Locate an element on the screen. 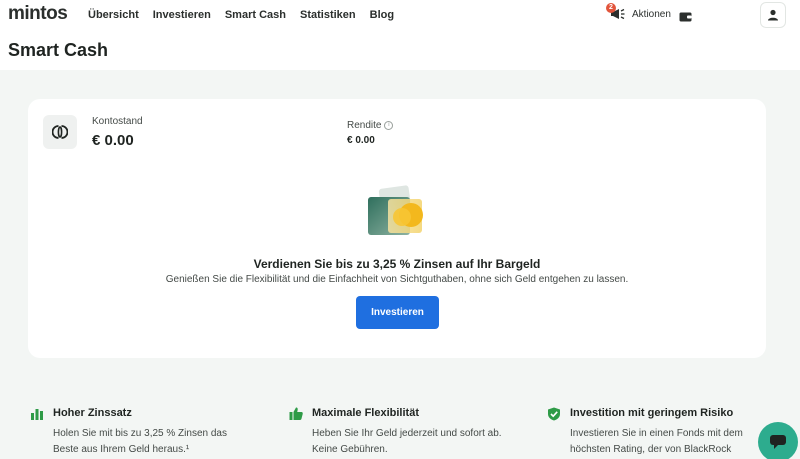  feature-title: Hoher Zinssatz is located at coordinates (92, 413).